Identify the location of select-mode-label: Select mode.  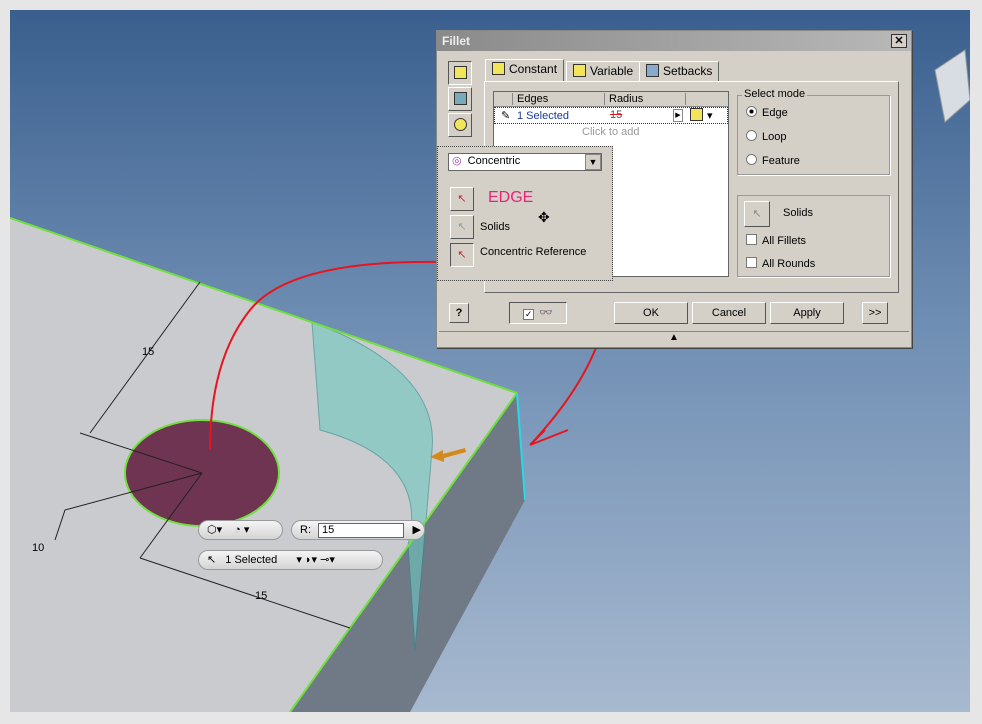
(775, 94).